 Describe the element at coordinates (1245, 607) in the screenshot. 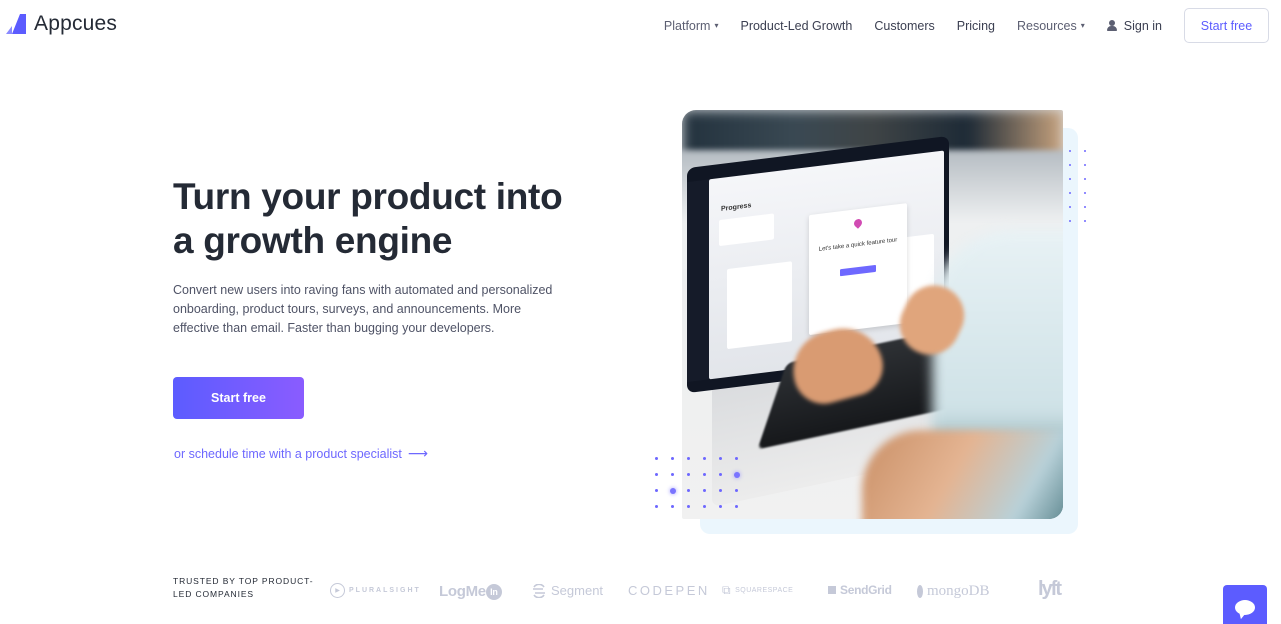

I see `chat-bubble-icon` at that location.